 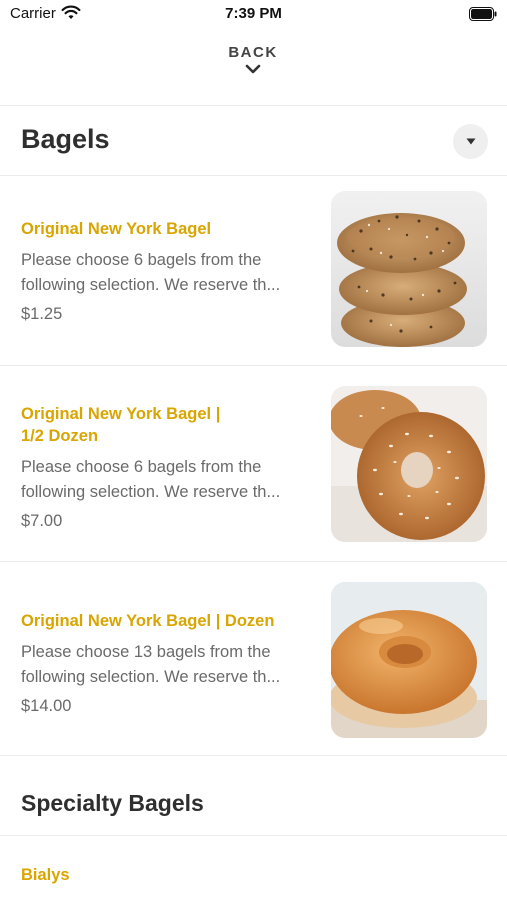 What do you see at coordinates (148, 621) in the screenshot?
I see `item-name-line: Original New York Bagel | Dozen` at bounding box center [148, 621].